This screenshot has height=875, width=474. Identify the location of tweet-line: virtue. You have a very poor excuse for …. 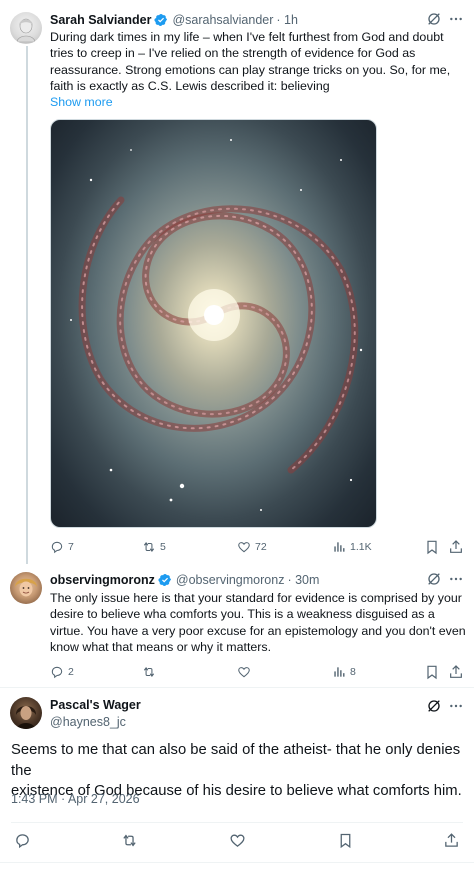
(258, 630).